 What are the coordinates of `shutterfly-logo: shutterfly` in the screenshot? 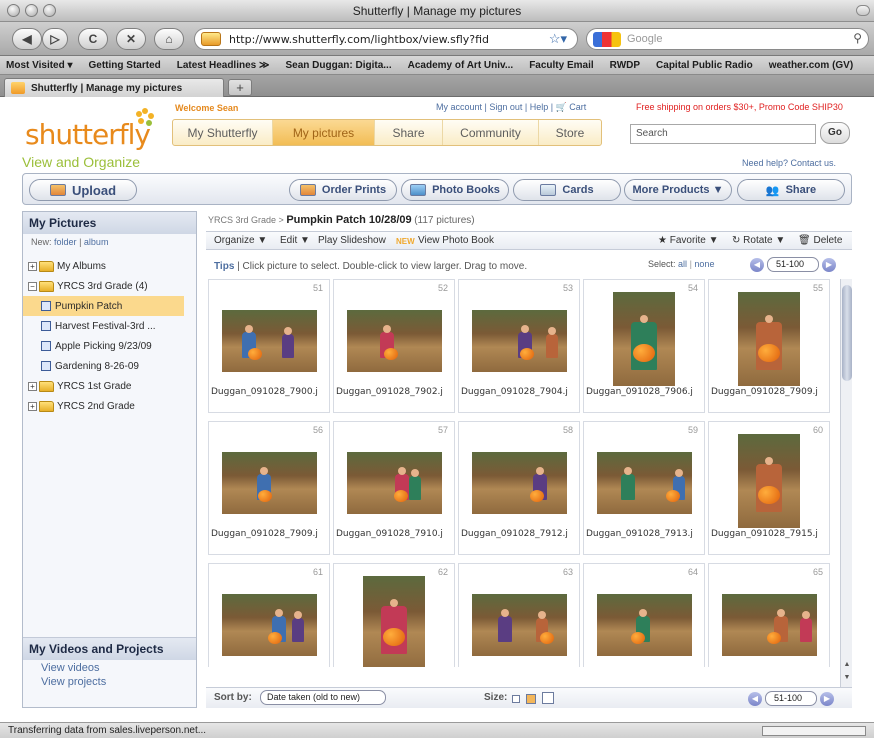 It's located at (88, 134).